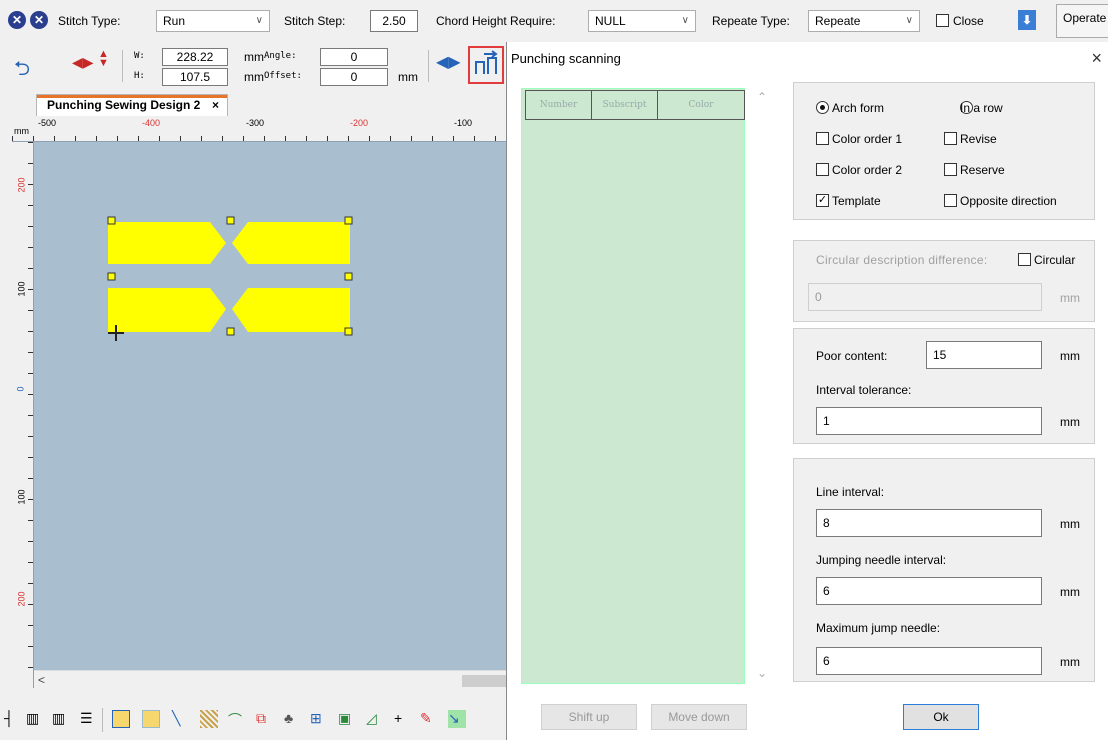 Image resolution: width=1108 pixels, height=740 pixels. What do you see at coordinates (265, 719) in the screenshot?
I see `shape-tool-icon: ⧉` at bounding box center [265, 719].